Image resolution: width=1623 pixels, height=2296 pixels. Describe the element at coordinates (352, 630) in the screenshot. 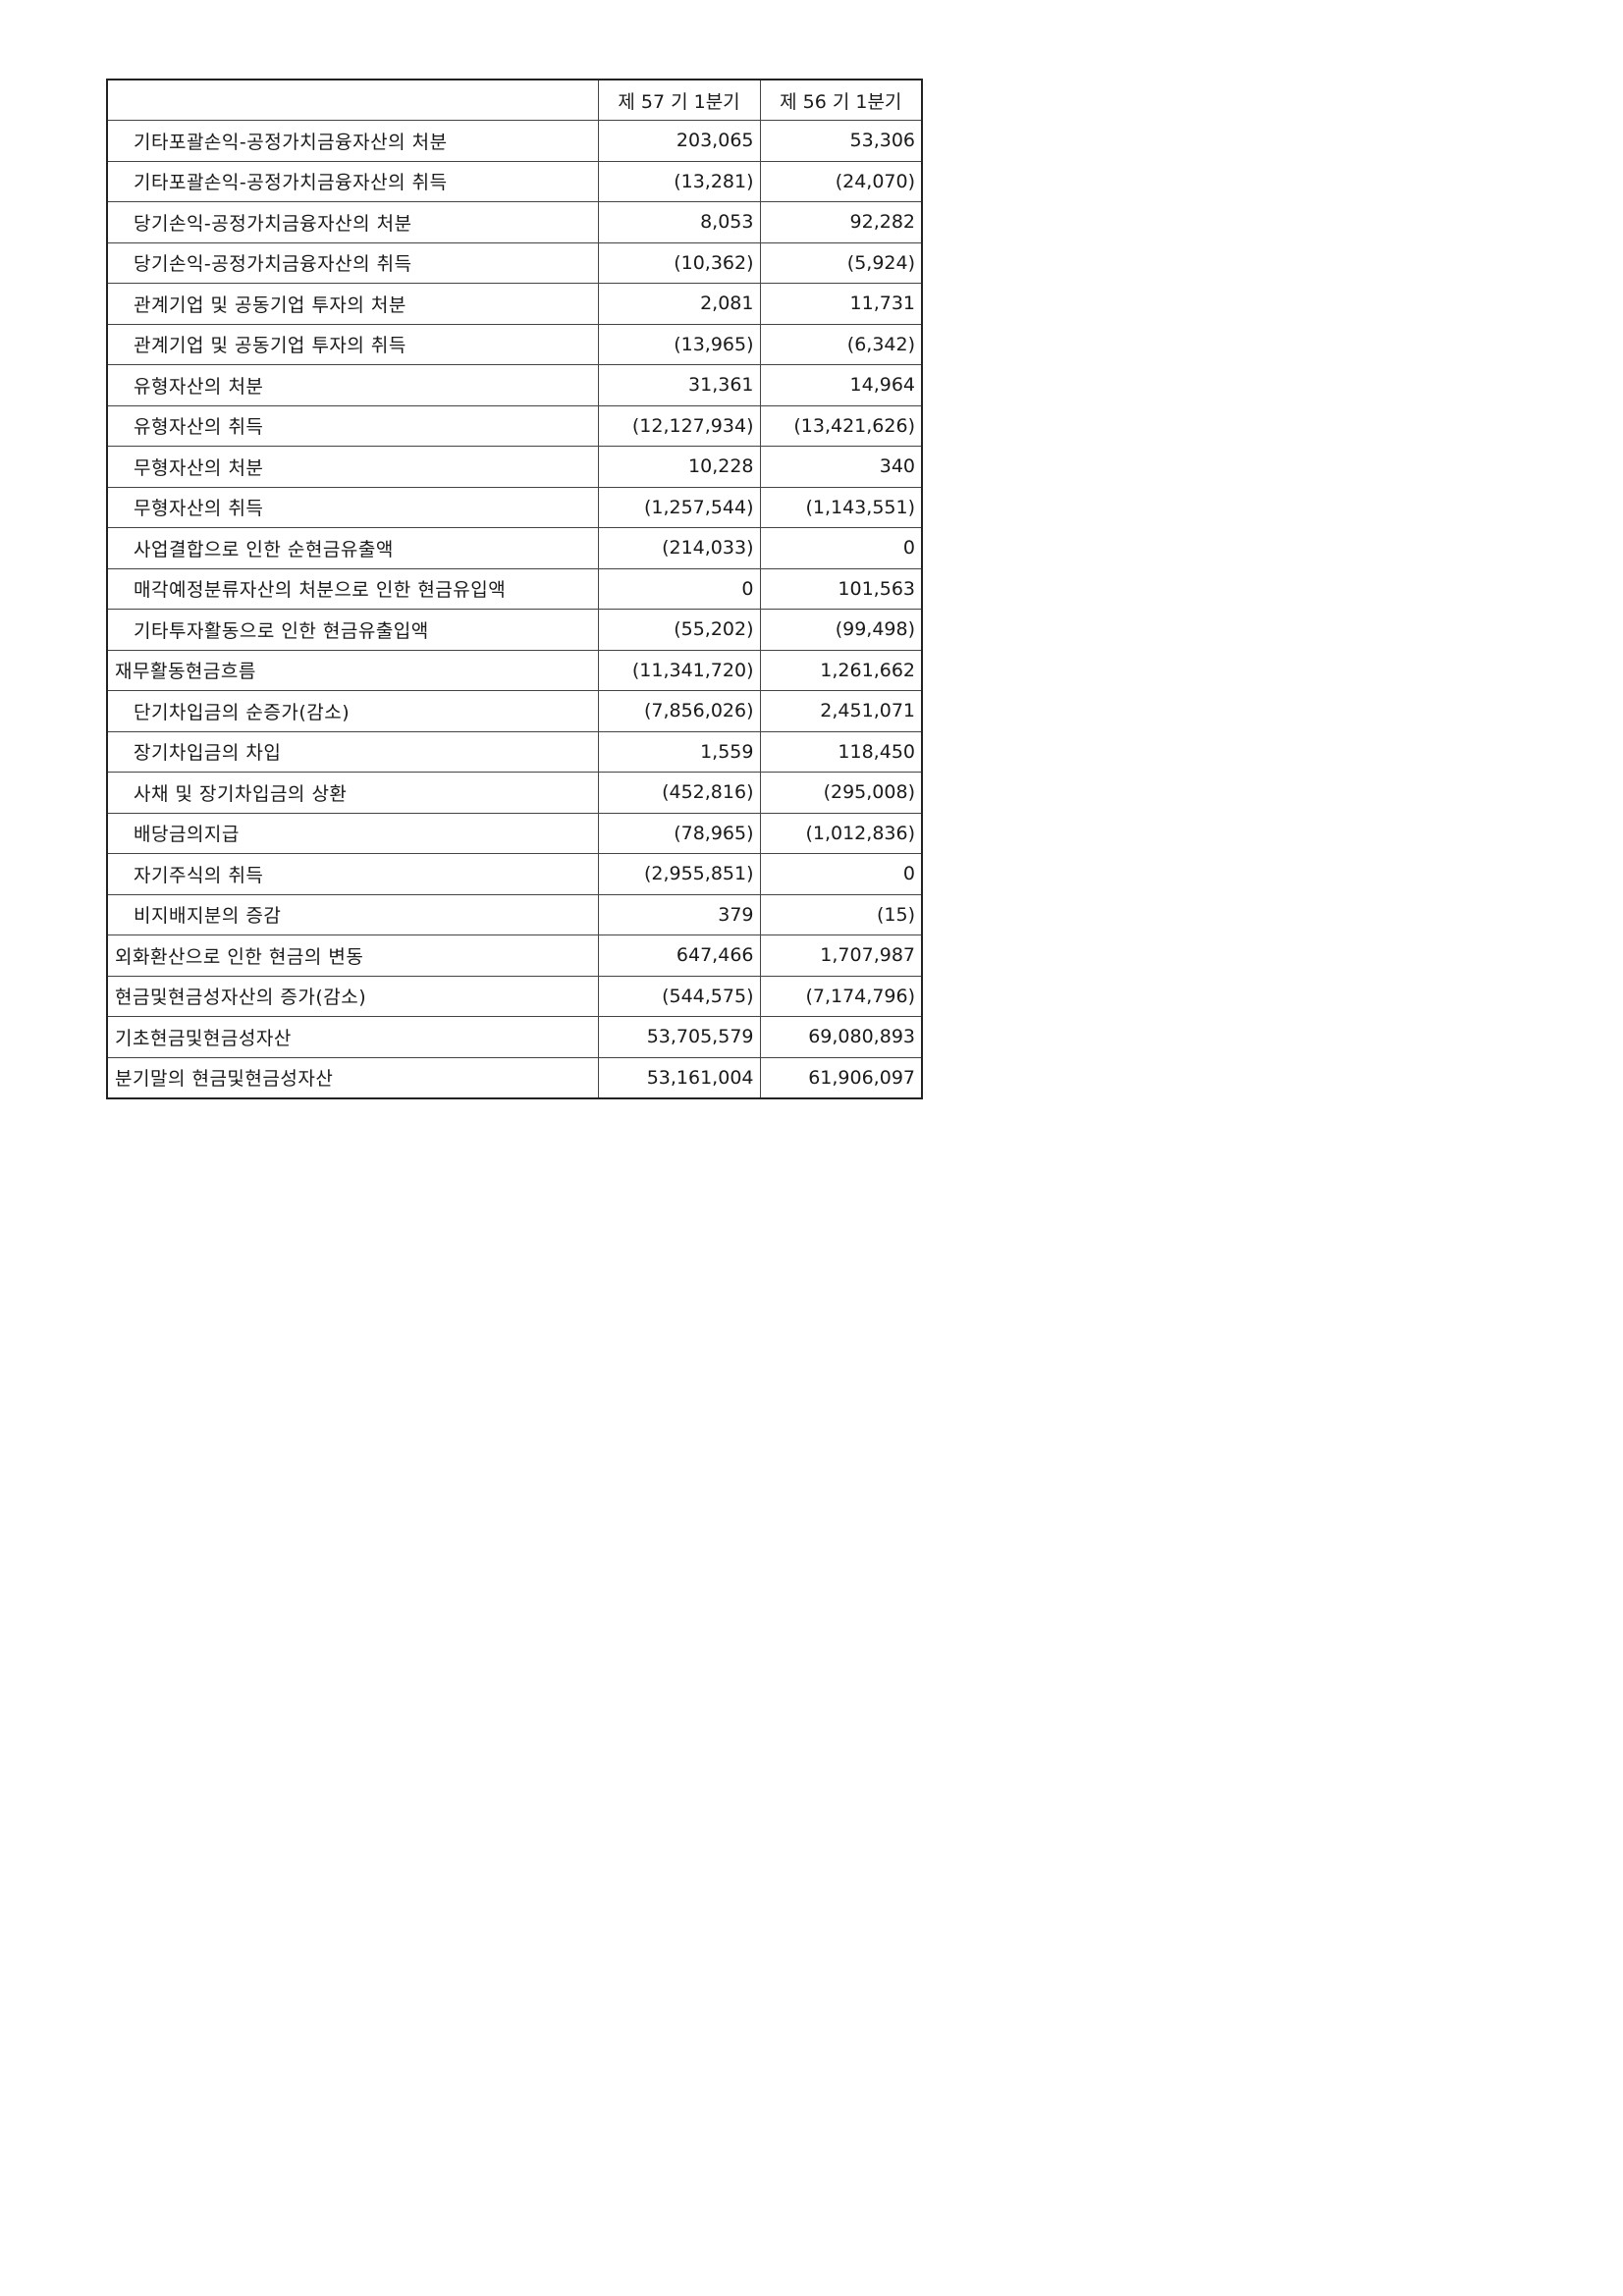

I see `row-label: 기타투자활동으로 인한 현금유출입액` at that location.